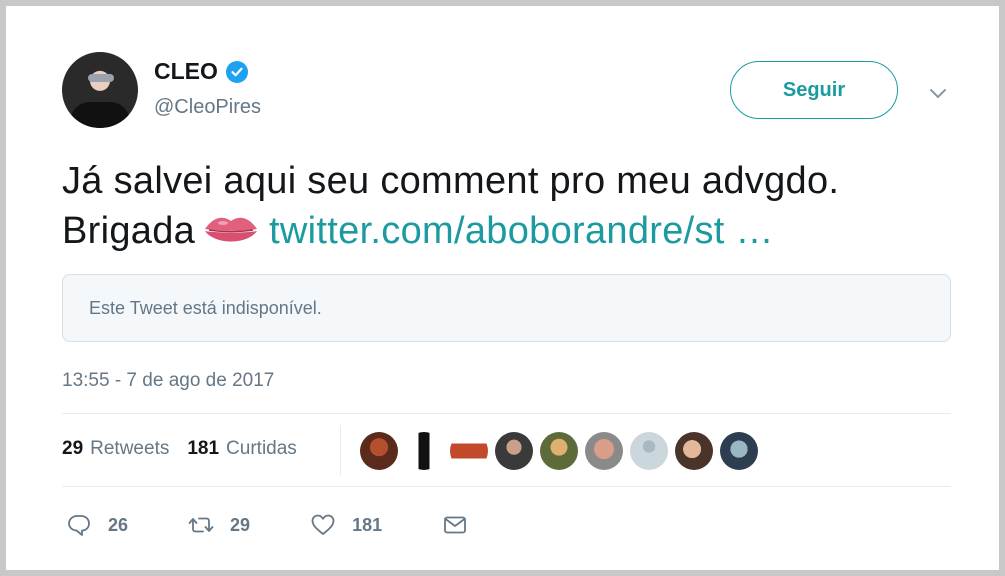 This screenshot has height=576, width=1005. I want to click on like-button: 181, so click(346, 525).